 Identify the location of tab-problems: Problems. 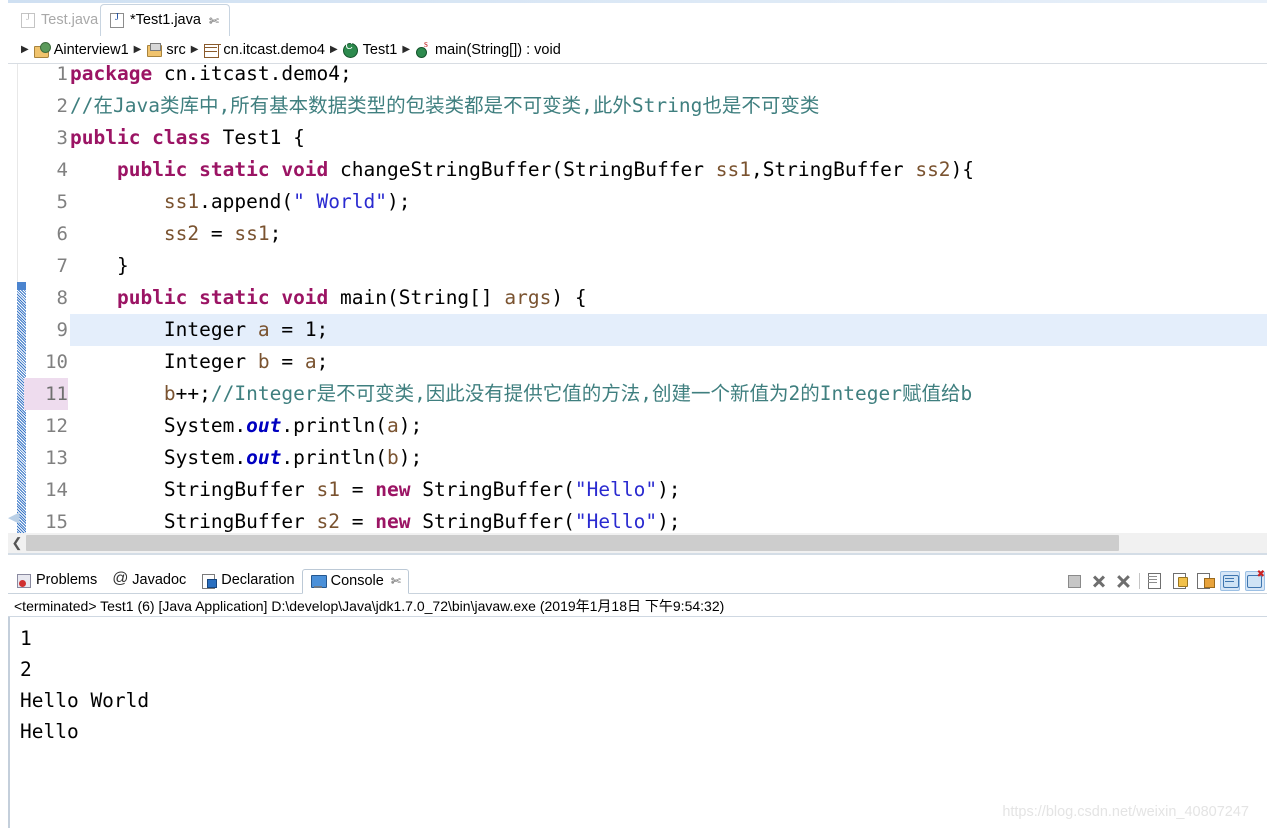
(56, 580).